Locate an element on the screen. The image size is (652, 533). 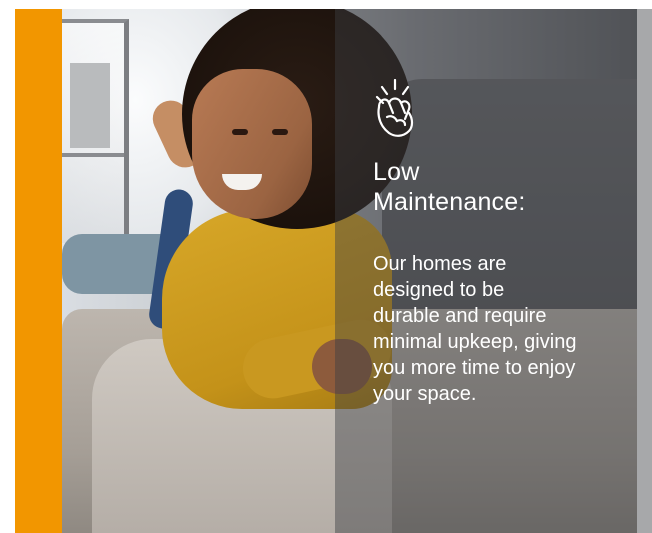
finger-snap-icon is located at coordinates (395, 110).